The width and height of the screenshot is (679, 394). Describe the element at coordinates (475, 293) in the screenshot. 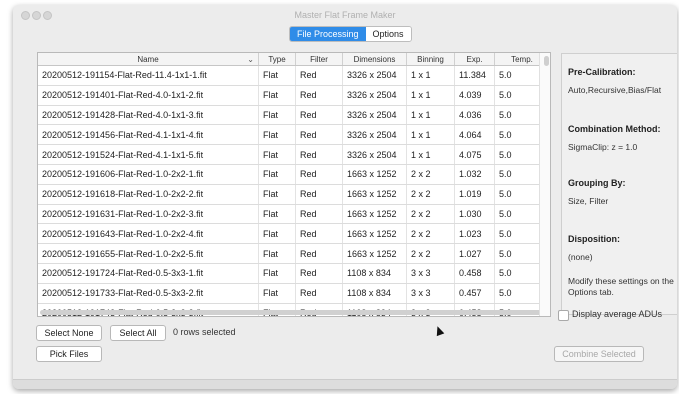

I see `cell-exposure: 0.457` at that location.